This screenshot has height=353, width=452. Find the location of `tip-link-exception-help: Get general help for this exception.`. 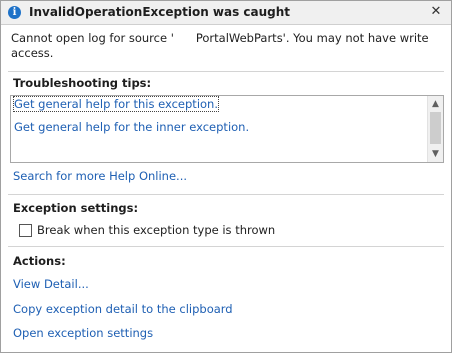

tip-link-exception-help: Get general help for this exception. is located at coordinates (116, 104).